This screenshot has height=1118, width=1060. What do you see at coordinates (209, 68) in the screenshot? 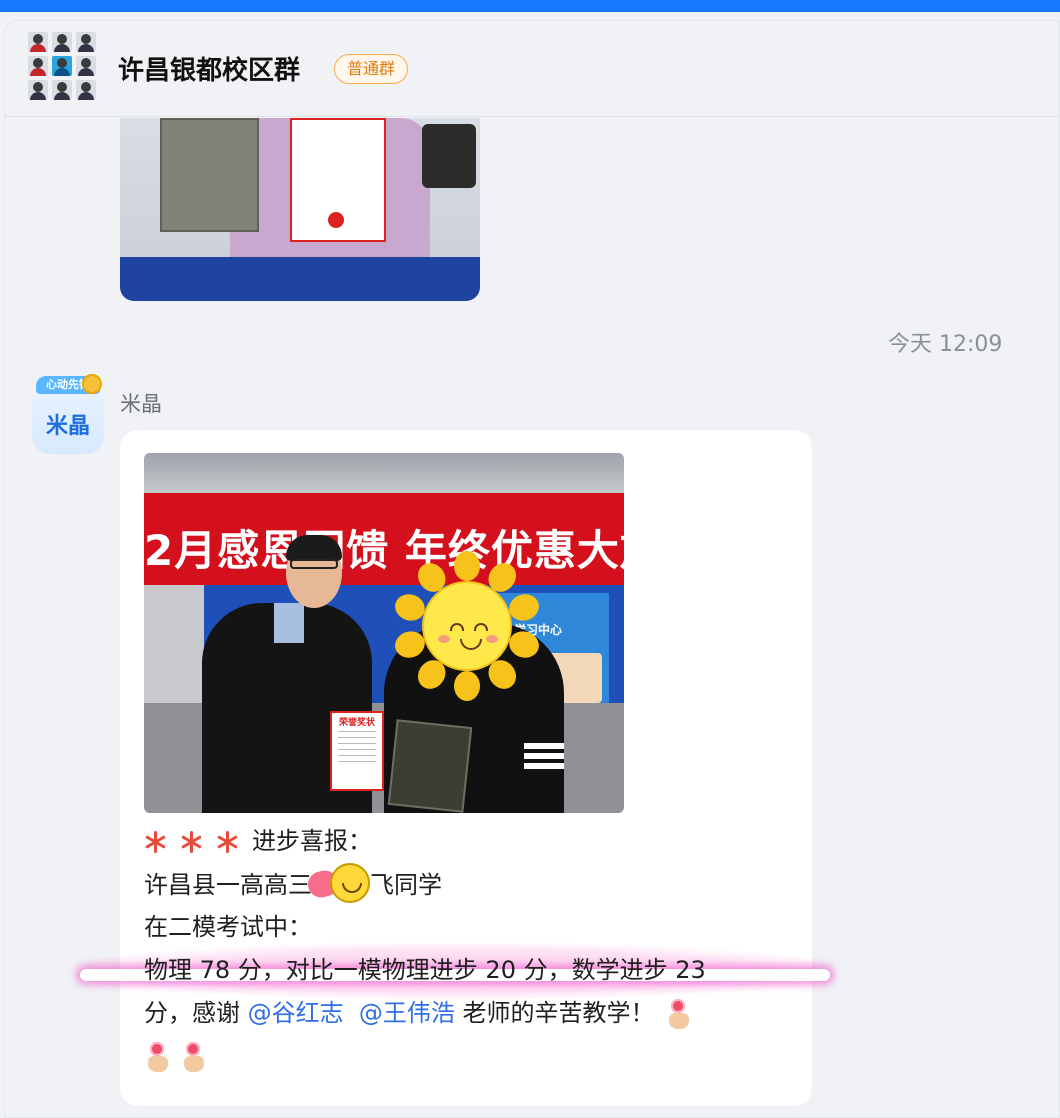
I see `group-name: 许昌银都校区群` at bounding box center [209, 68].